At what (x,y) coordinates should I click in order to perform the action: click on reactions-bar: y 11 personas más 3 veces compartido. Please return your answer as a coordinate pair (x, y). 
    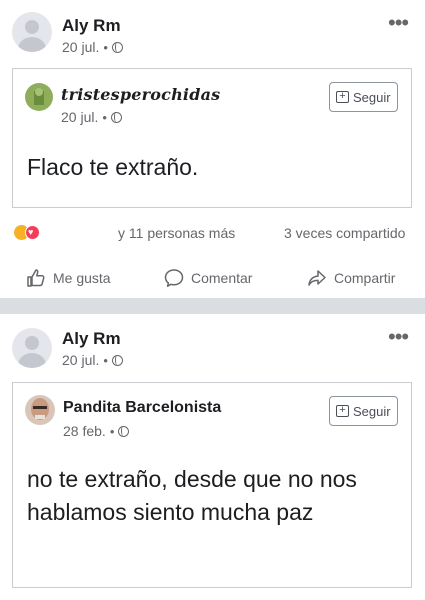
    Looking at the image, I should click on (214, 233).